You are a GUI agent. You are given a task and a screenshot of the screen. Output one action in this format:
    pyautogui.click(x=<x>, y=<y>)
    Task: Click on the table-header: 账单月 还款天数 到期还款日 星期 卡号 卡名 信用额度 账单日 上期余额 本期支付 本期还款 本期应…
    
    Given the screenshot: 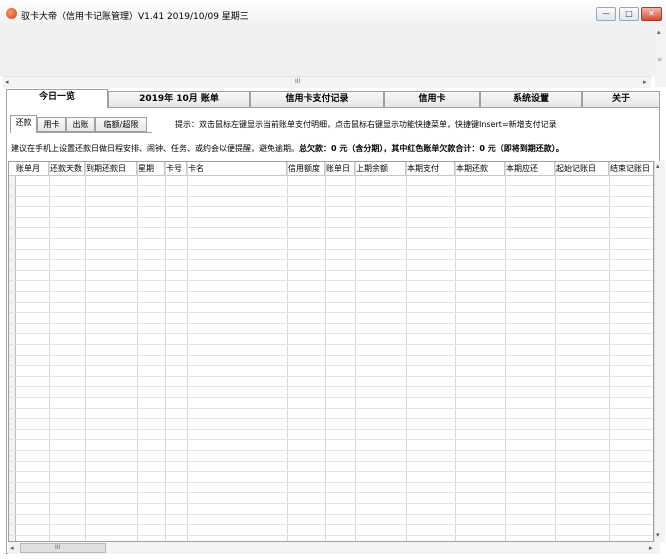 What is the action you would take?
    pyautogui.click(x=331, y=169)
    